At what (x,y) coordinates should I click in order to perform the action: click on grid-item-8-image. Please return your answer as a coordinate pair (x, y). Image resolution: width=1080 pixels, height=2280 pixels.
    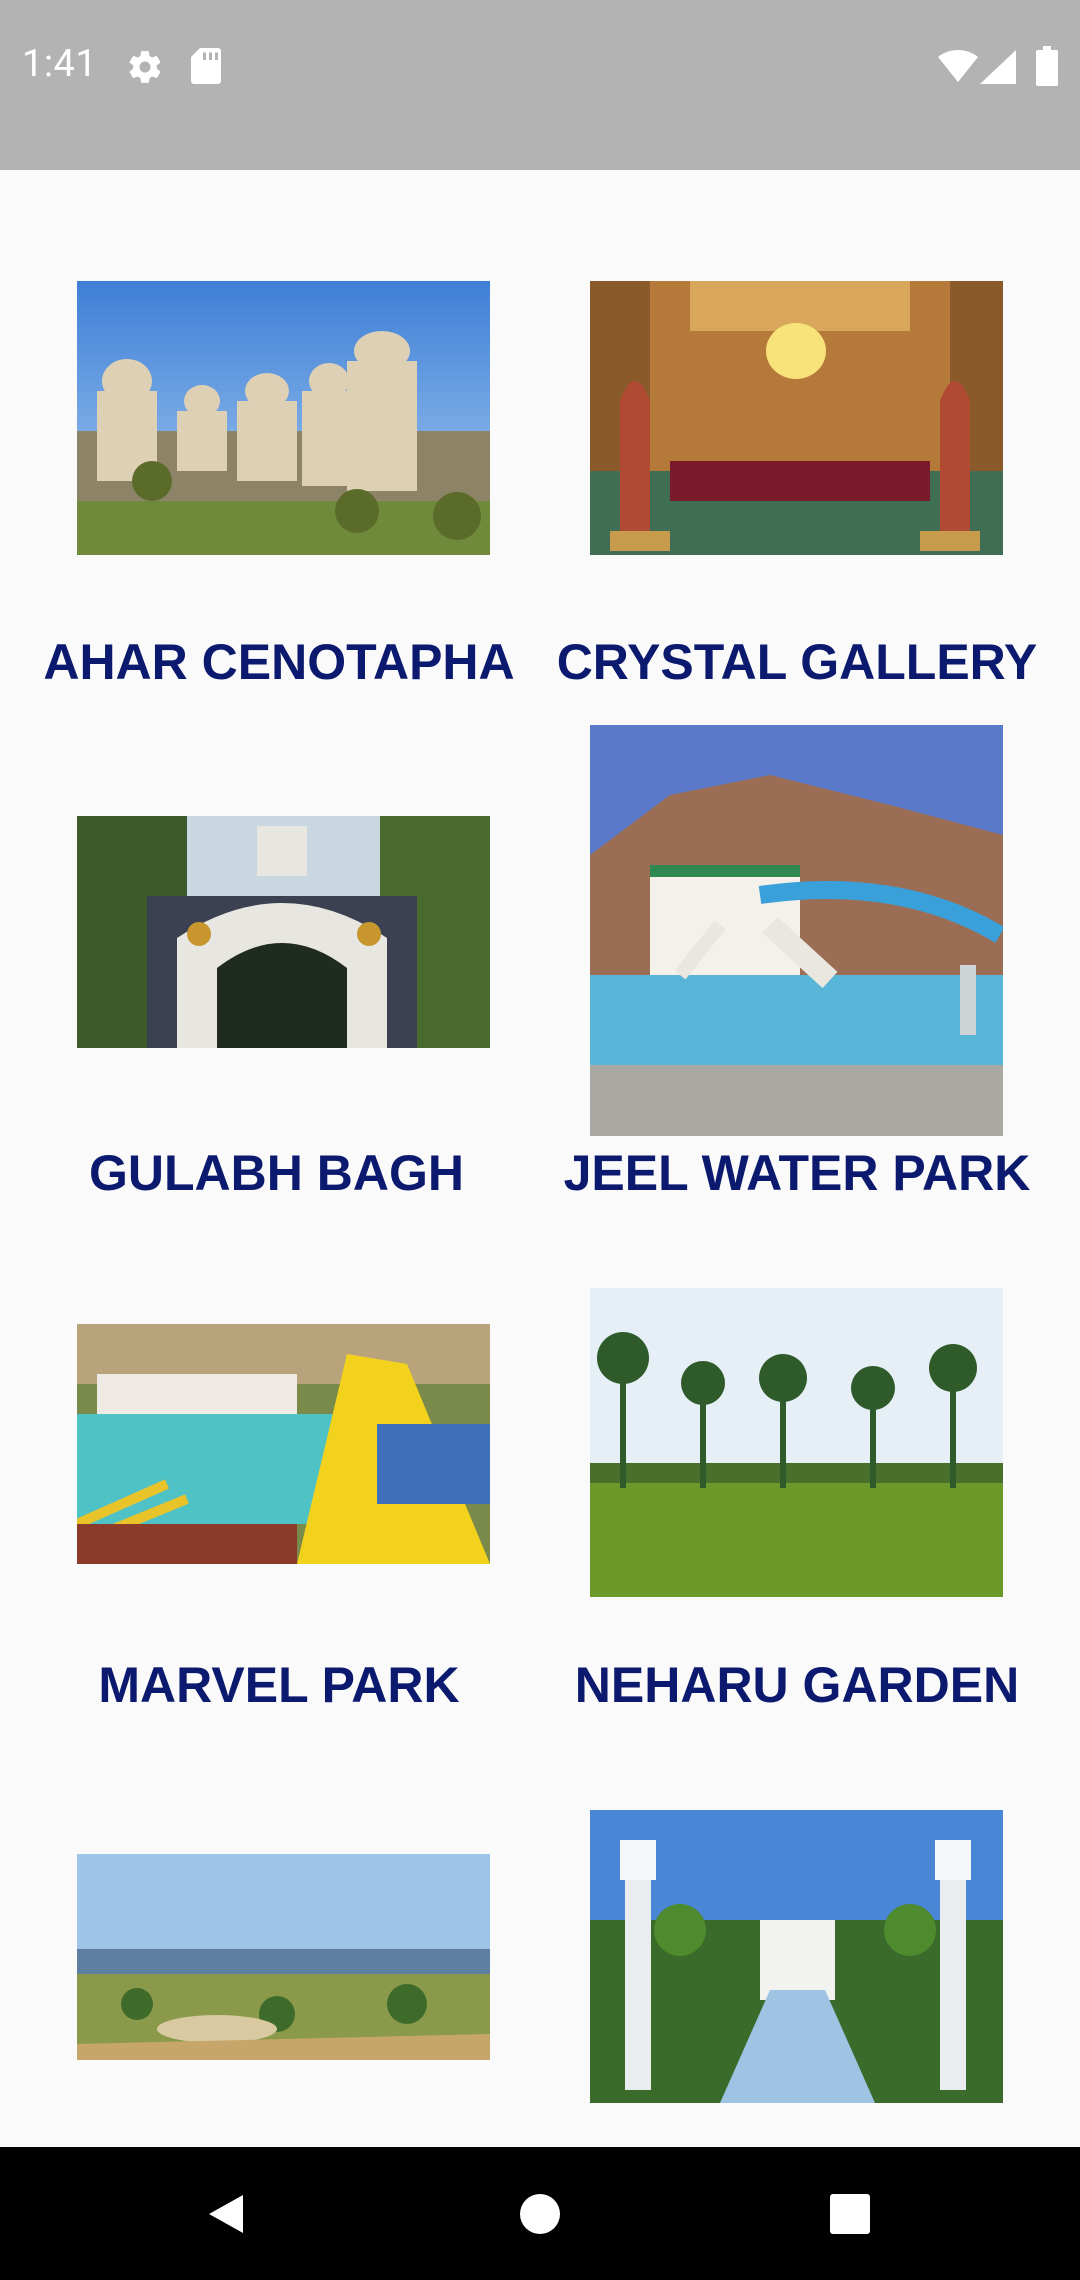
    Looking at the image, I should click on (796, 1956).